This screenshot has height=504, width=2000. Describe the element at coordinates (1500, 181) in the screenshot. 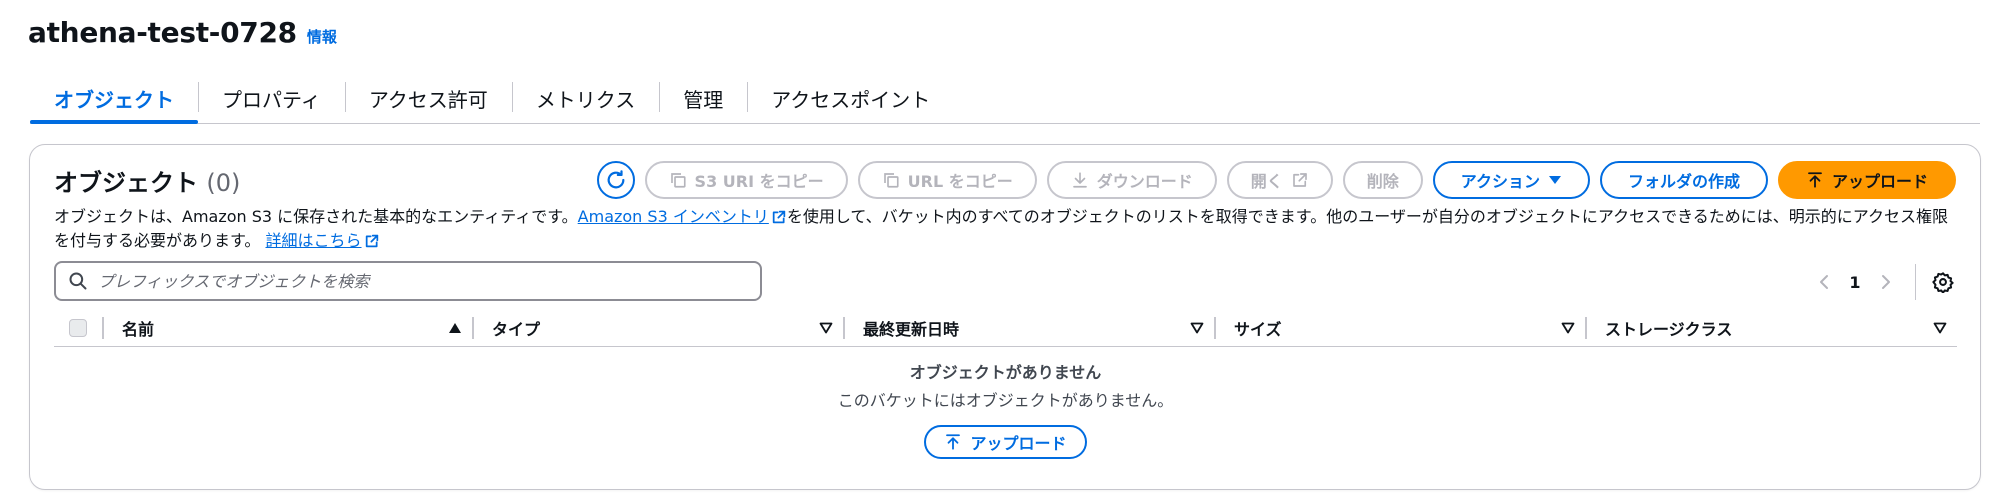

I see `actions-label: アクション` at that location.